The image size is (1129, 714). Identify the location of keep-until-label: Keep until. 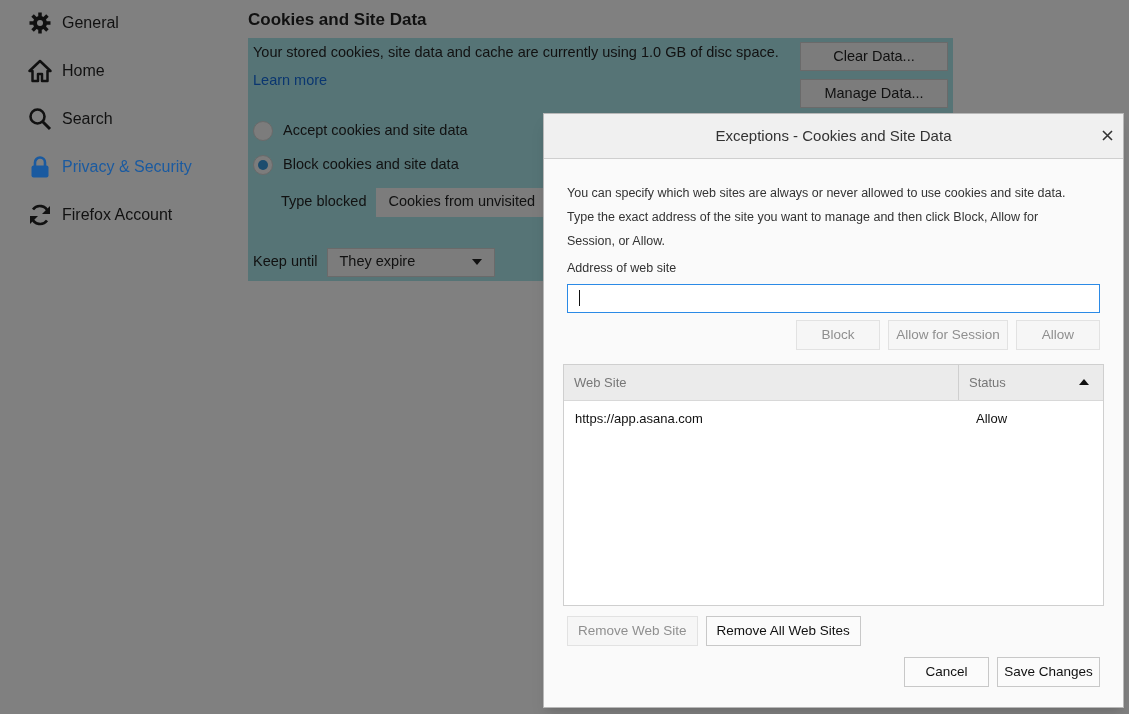
(285, 262).